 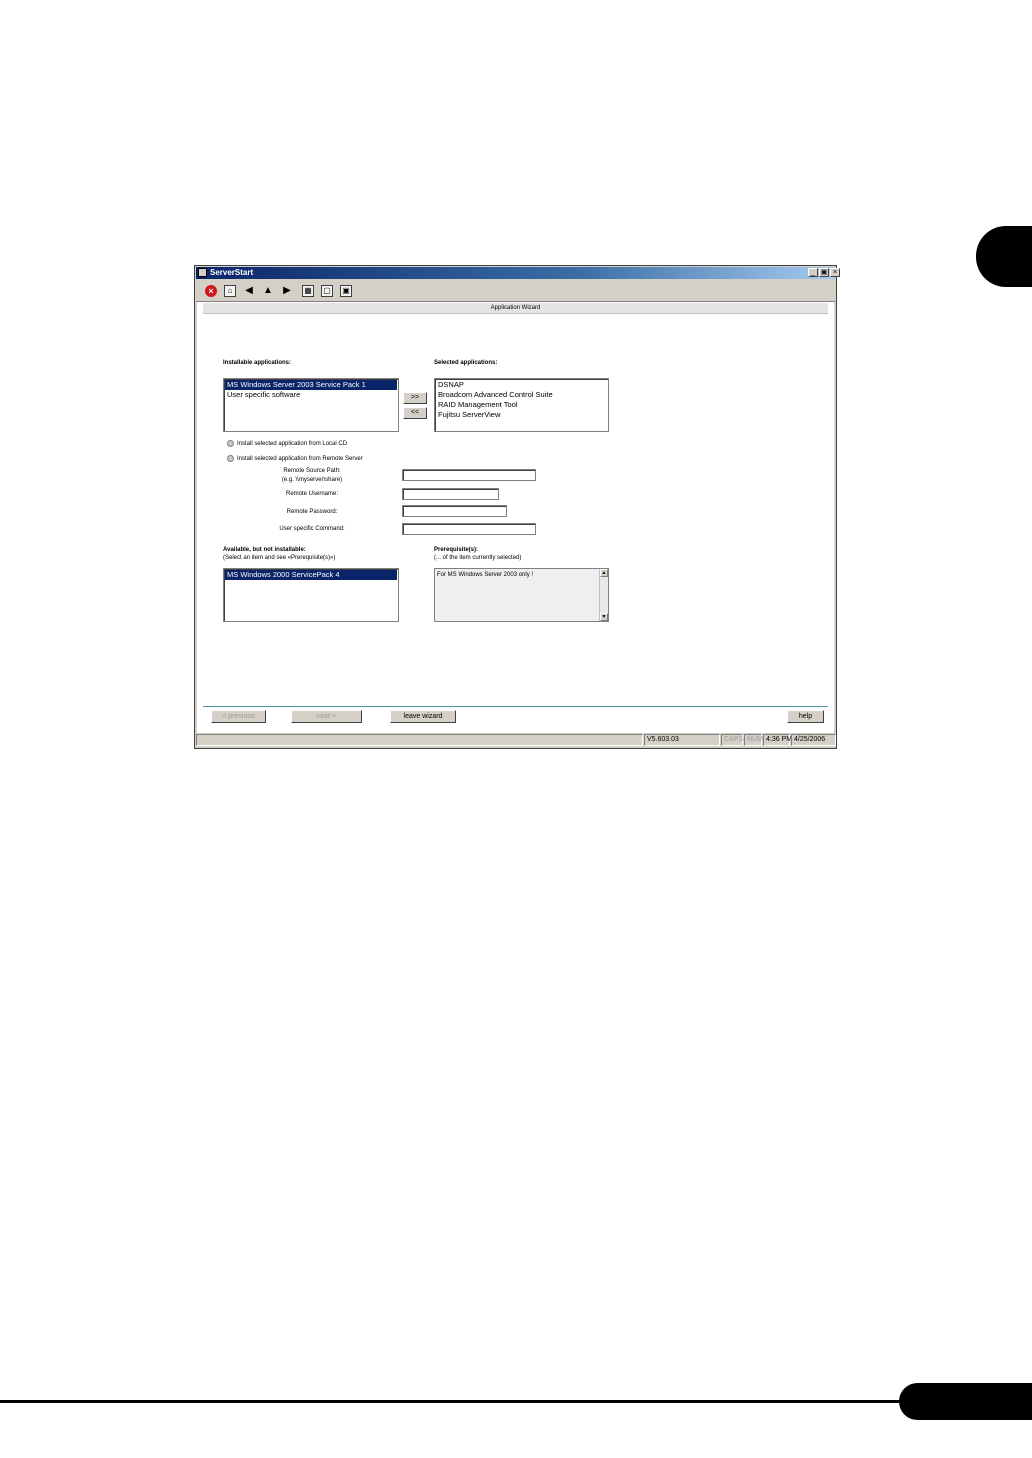 What do you see at coordinates (485, 575) in the screenshot?
I see `prerequisites-text: For MS Windows Server 2003 only !` at bounding box center [485, 575].